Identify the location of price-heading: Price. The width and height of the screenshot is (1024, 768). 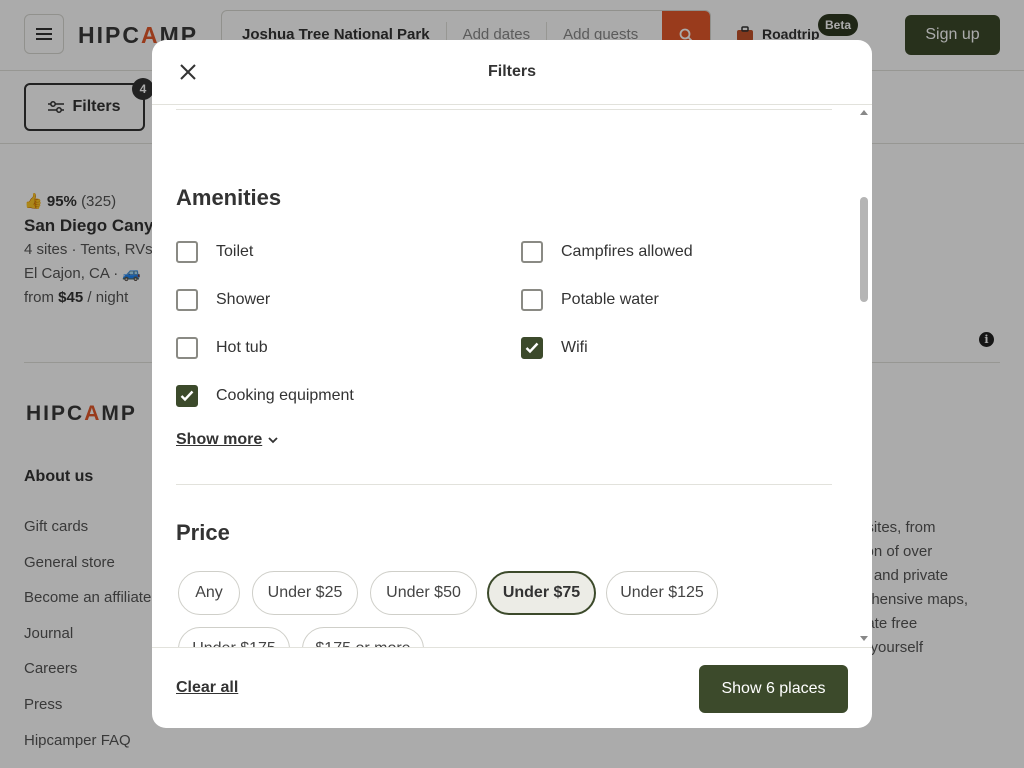
(203, 532).